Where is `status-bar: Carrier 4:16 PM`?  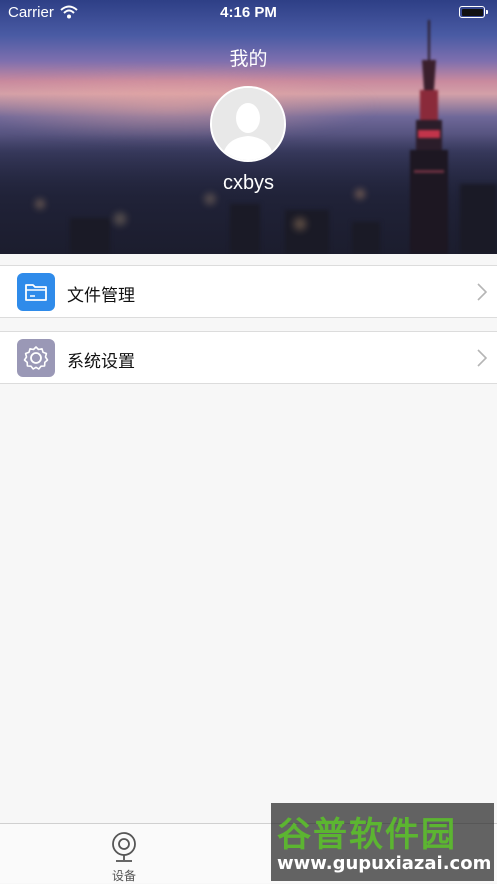 status-bar: Carrier 4:16 PM is located at coordinates (248, 13).